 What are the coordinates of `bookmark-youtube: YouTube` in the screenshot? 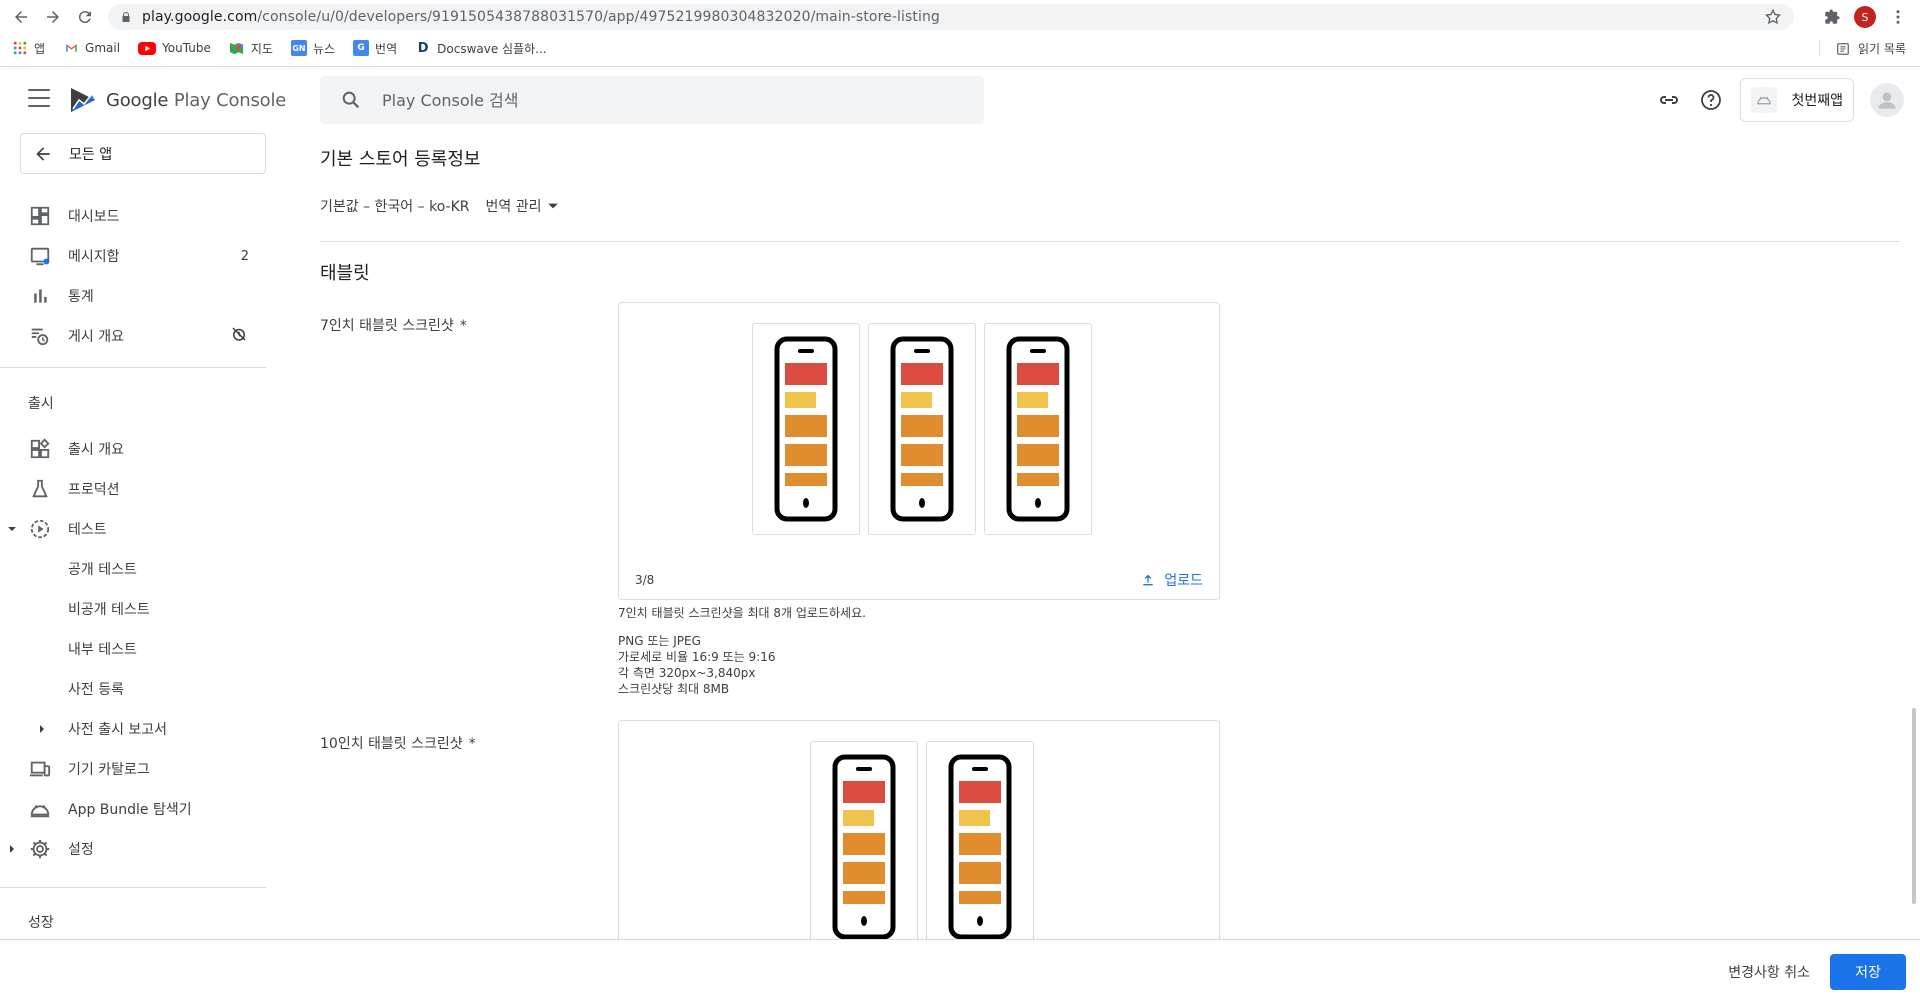 It's located at (174, 48).